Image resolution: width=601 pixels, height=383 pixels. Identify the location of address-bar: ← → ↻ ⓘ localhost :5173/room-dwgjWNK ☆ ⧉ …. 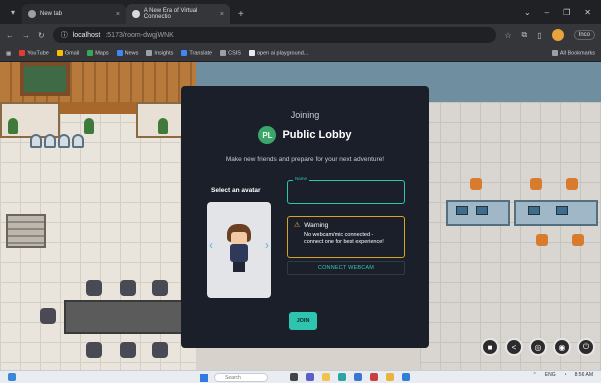
(300, 35).